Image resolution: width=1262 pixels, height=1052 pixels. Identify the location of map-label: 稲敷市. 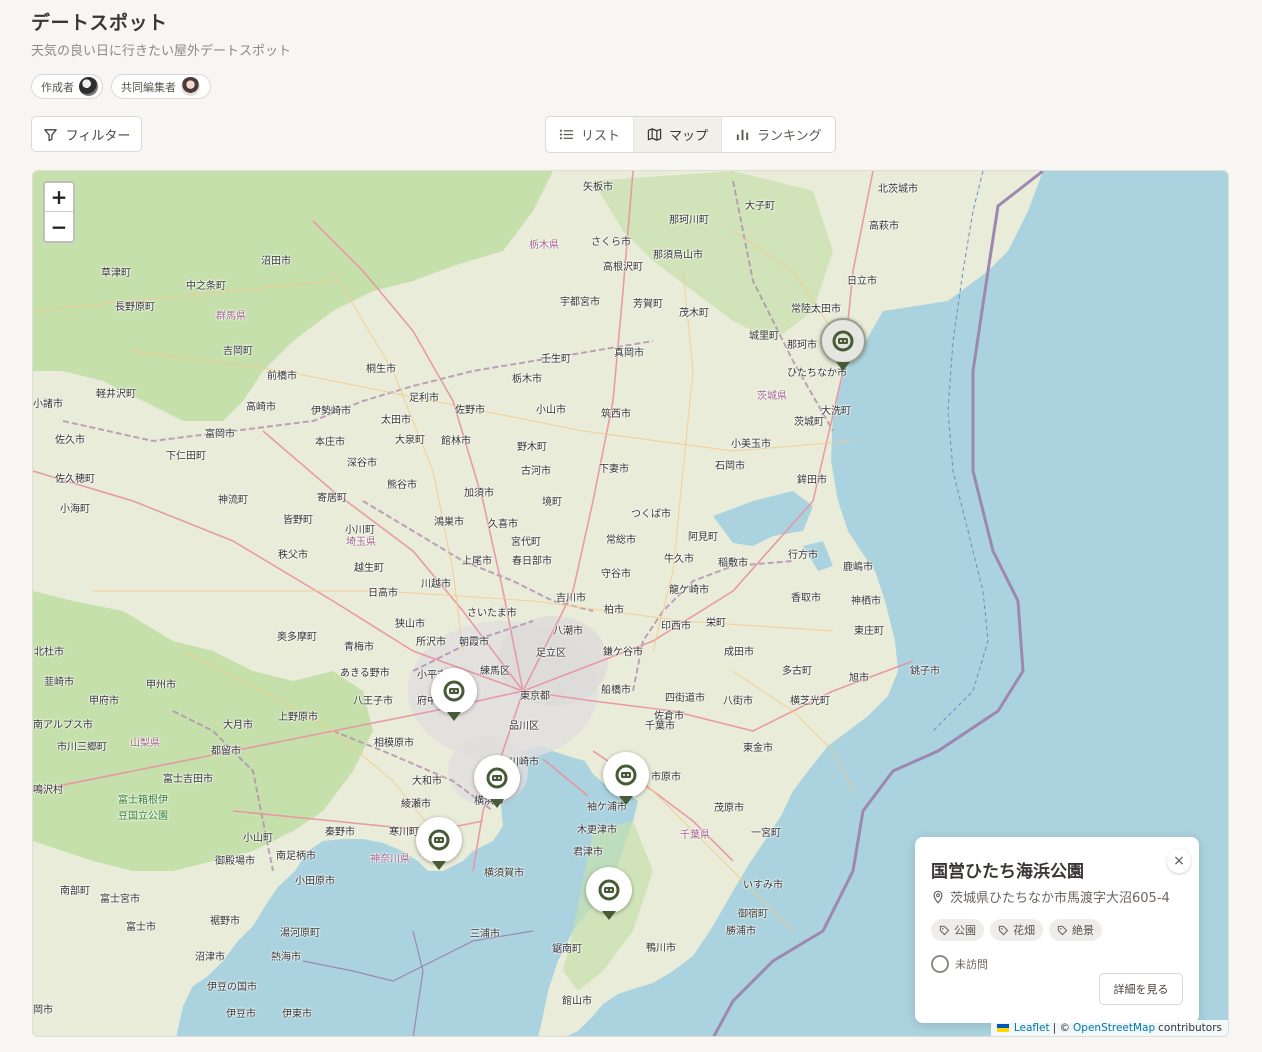
(733, 563).